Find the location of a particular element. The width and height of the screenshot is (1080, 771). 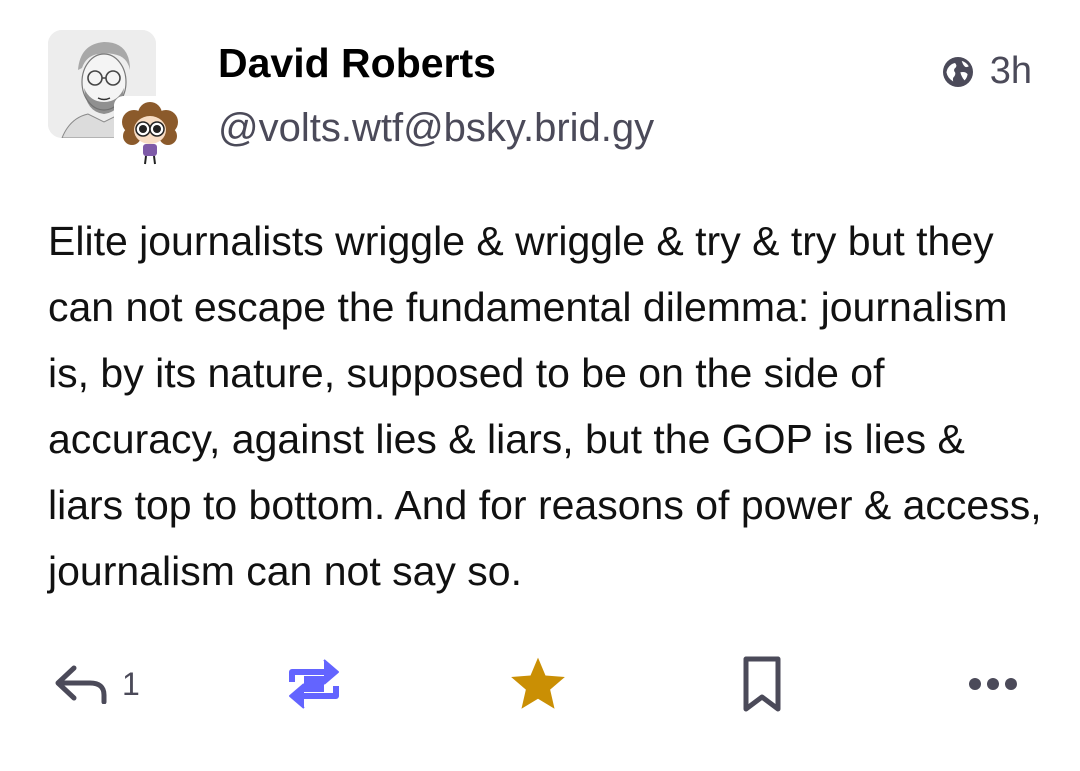

more-options-button is located at coordinates (993, 684).